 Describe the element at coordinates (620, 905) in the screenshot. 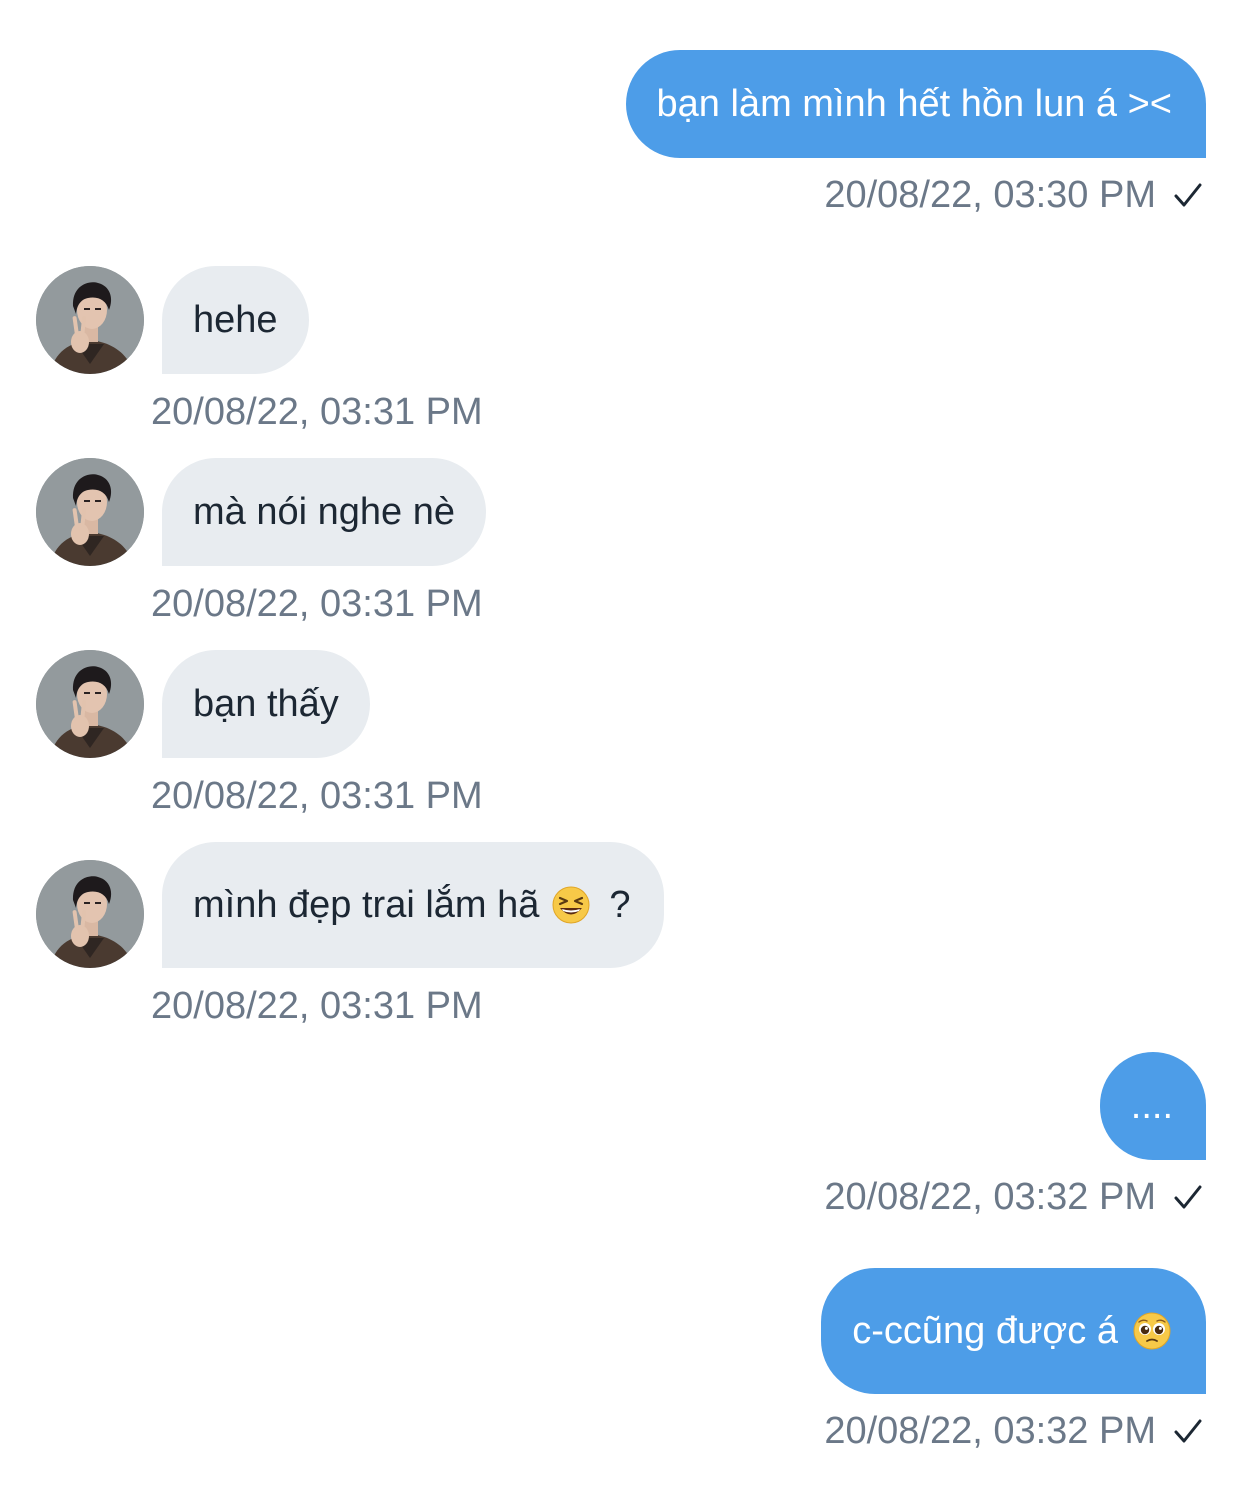

I see `message-text-suffix: ?` at that location.